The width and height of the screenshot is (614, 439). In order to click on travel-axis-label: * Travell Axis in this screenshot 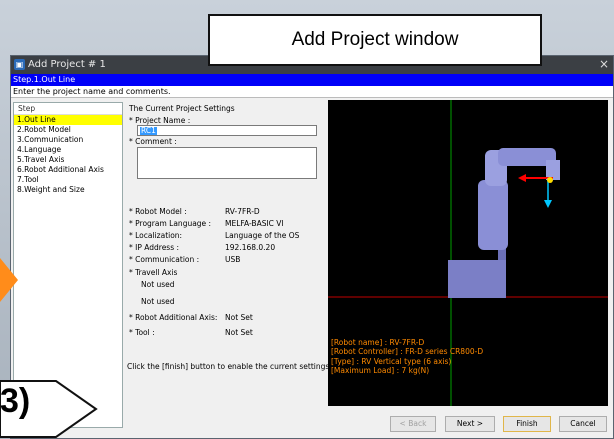, I will do `click(153, 272)`.